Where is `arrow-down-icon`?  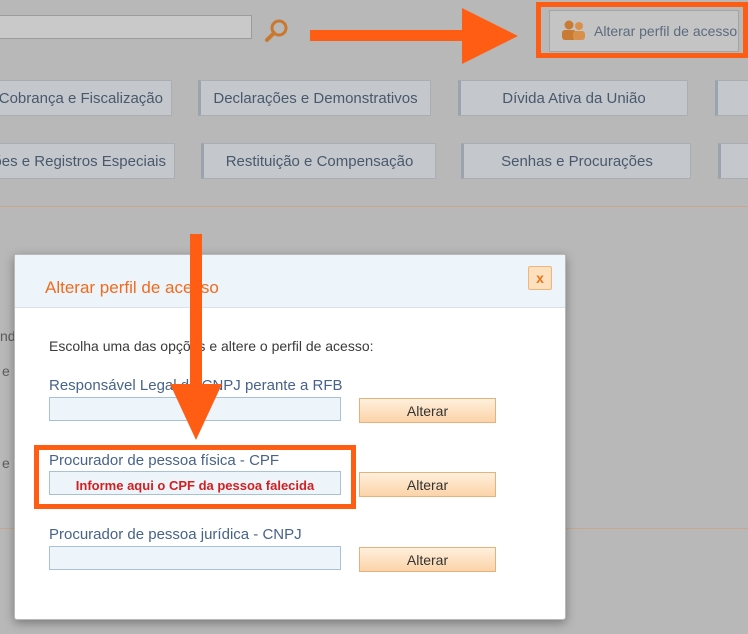
arrow-down-icon is located at coordinates (196, 337).